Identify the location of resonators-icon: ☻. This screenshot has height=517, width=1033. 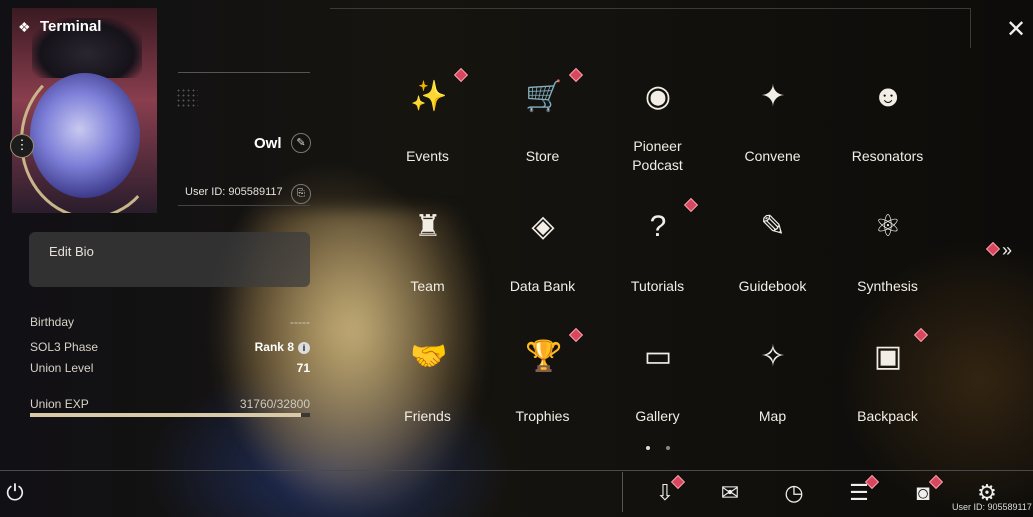
(888, 96).